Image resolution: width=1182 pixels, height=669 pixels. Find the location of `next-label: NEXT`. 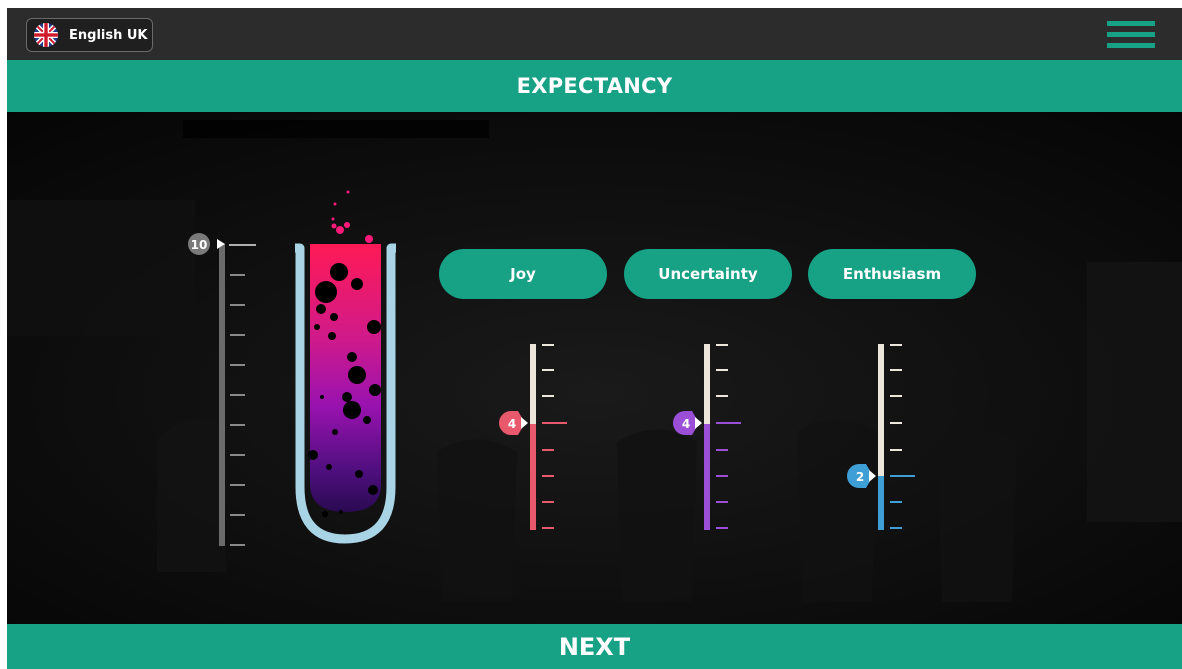

next-label: NEXT is located at coordinates (594, 646).